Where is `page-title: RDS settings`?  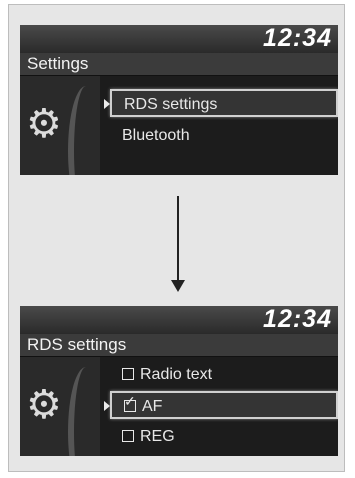
page-title: RDS settings is located at coordinates (77, 344).